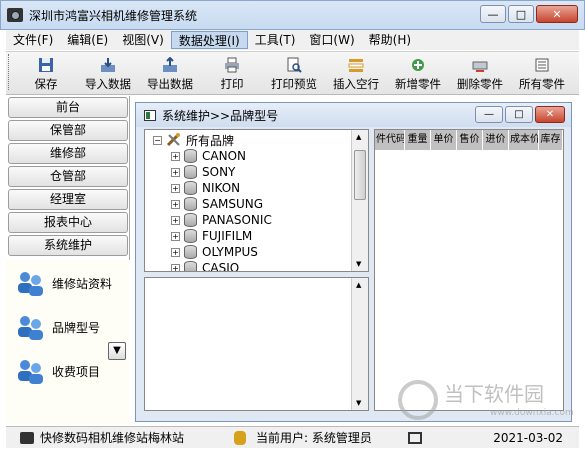  Describe the element at coordinates (528, 437) in the screenshot. I see `status-date: 2021-03-02` at that location.